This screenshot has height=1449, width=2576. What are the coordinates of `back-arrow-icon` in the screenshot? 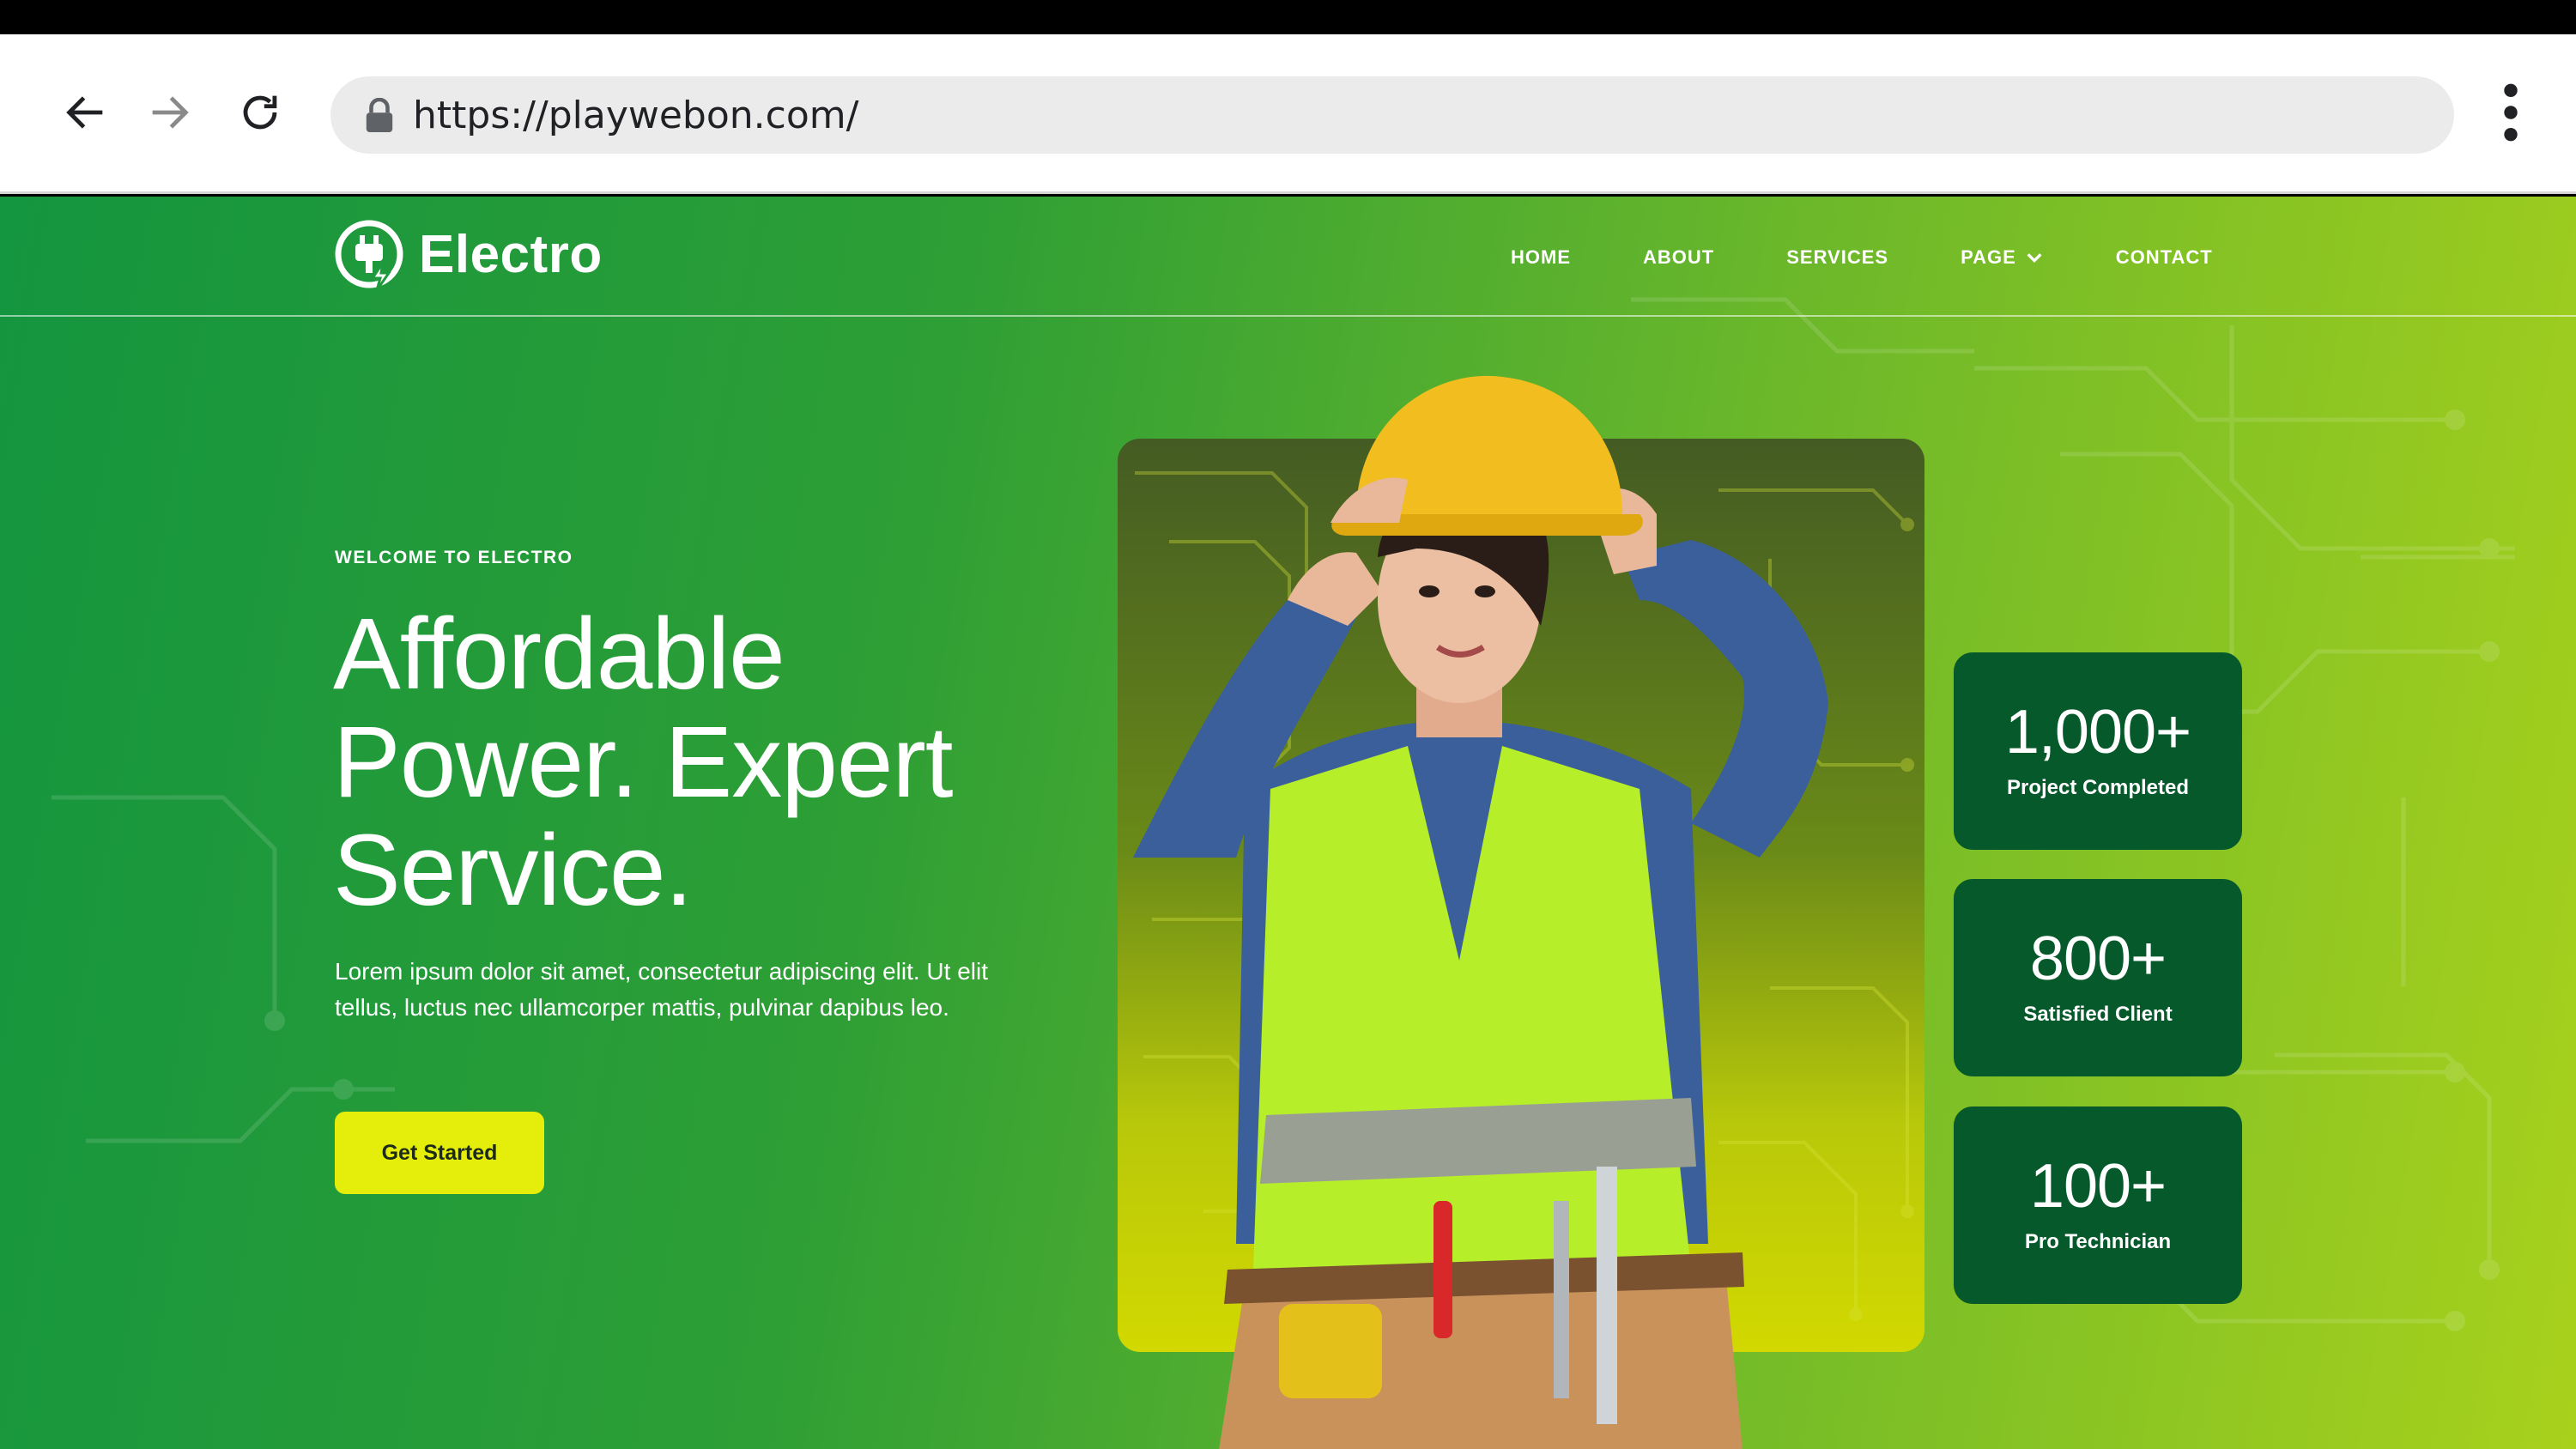 It's located at (84, 112).